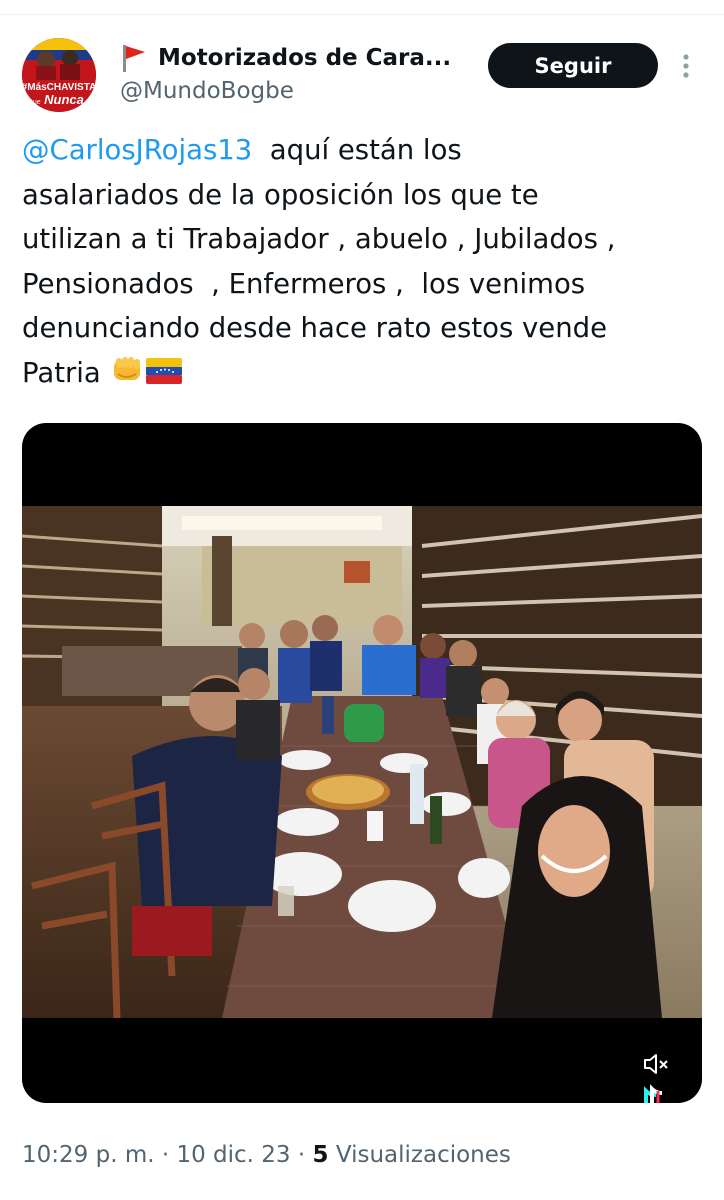 This screenshot has height=1200, width=724. I want to click on venezuela-flag-icon, so click(164, 377).